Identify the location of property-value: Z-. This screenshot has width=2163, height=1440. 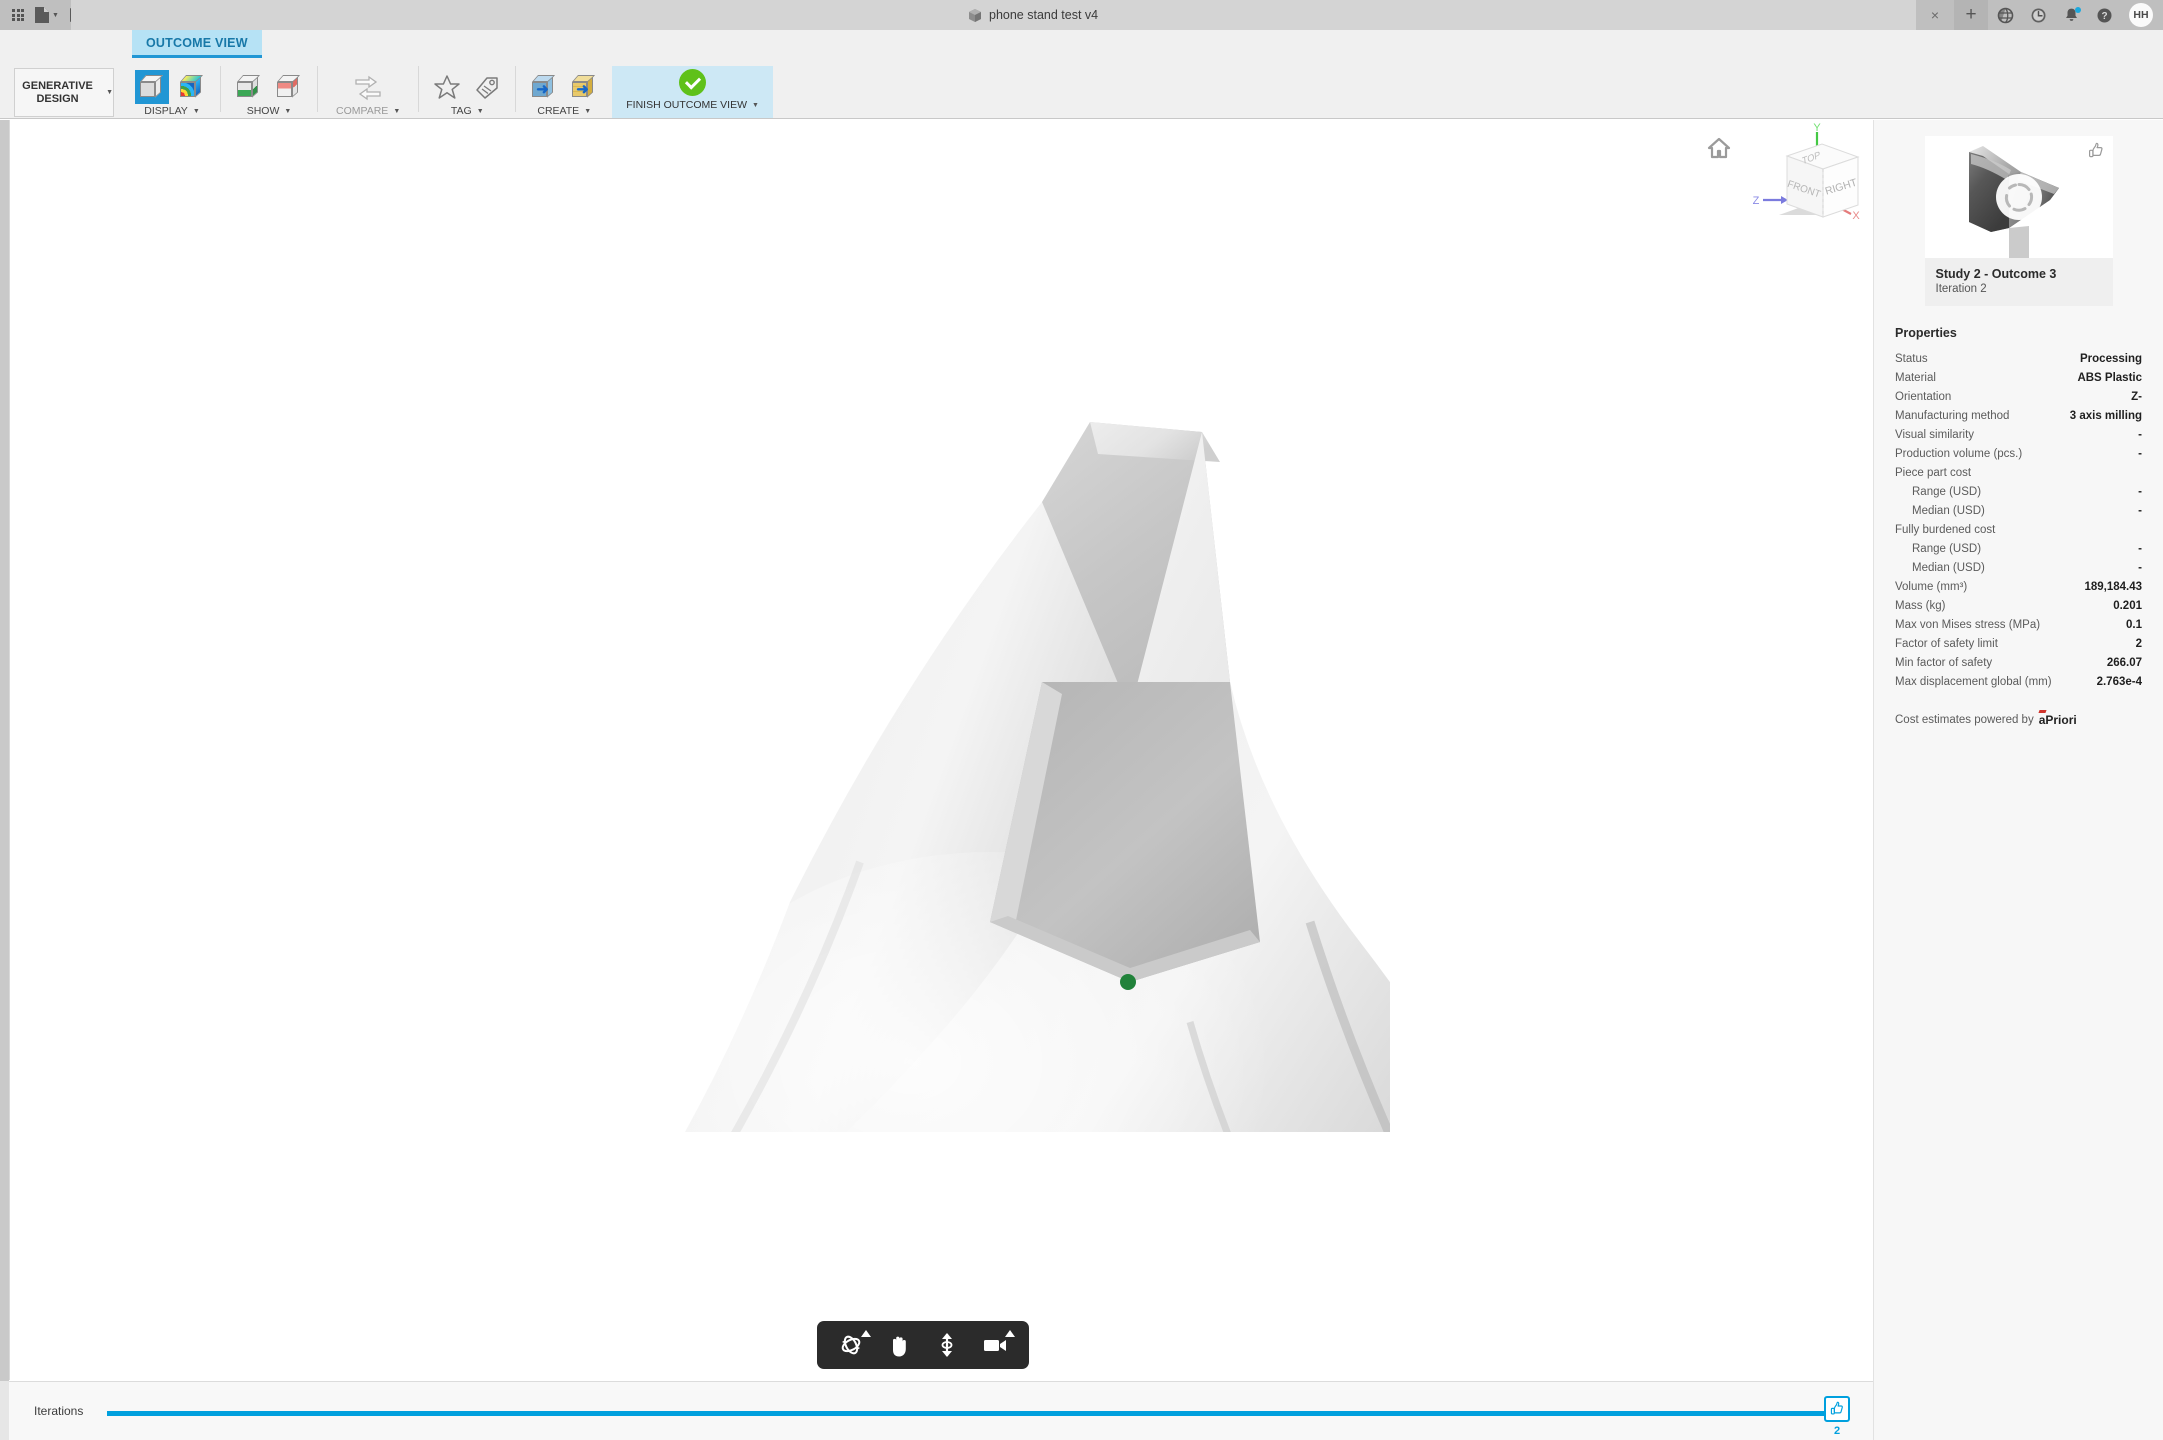
(2136, 396).